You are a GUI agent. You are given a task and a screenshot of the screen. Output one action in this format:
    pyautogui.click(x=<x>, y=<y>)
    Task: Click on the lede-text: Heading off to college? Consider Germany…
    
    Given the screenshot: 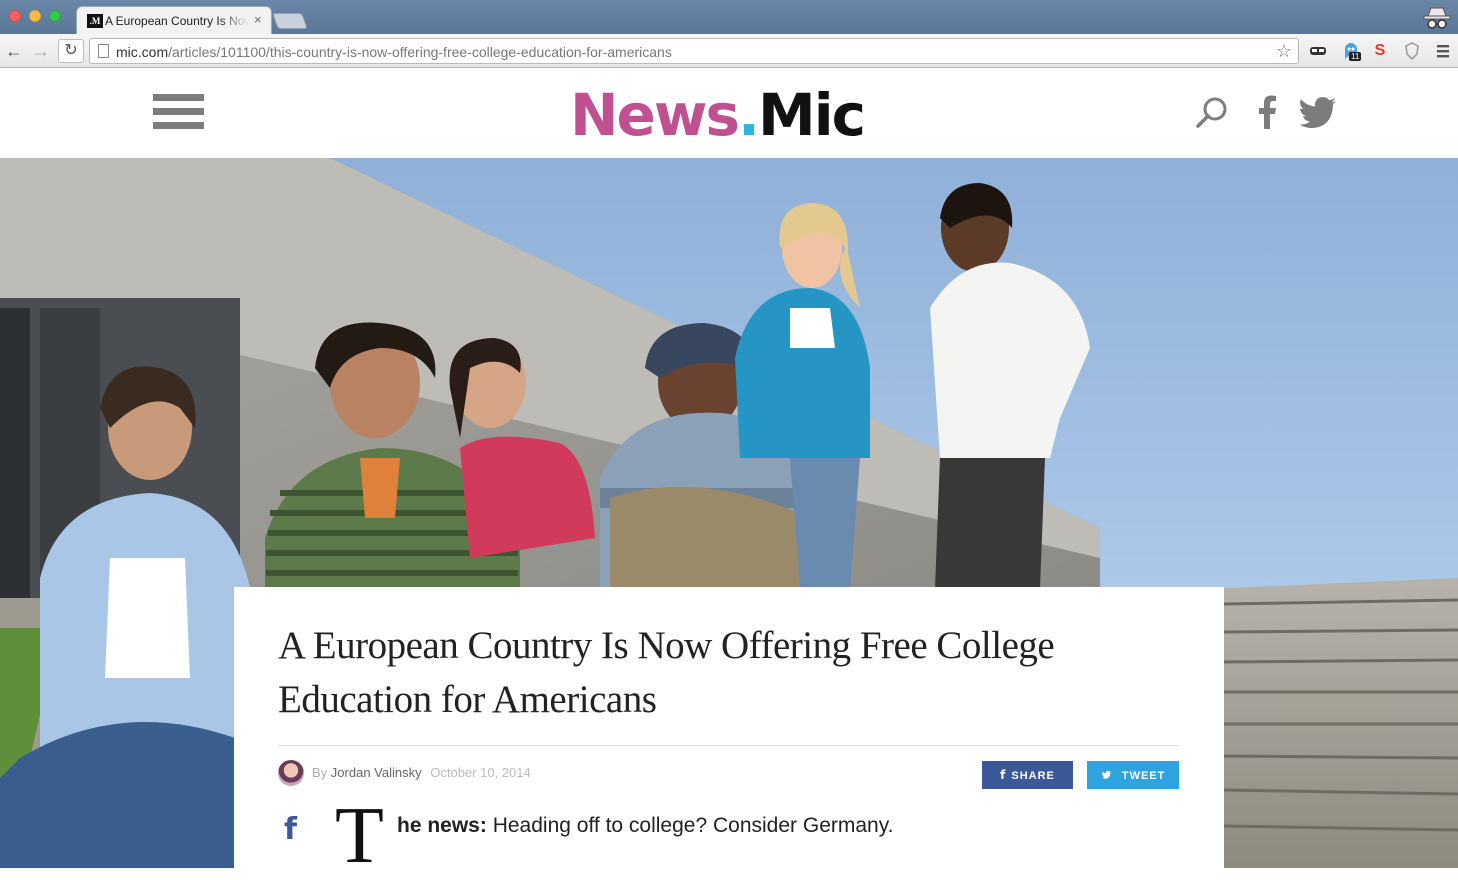 What is the action you would take?
    pyautogui.click(x=693, y=825)
    